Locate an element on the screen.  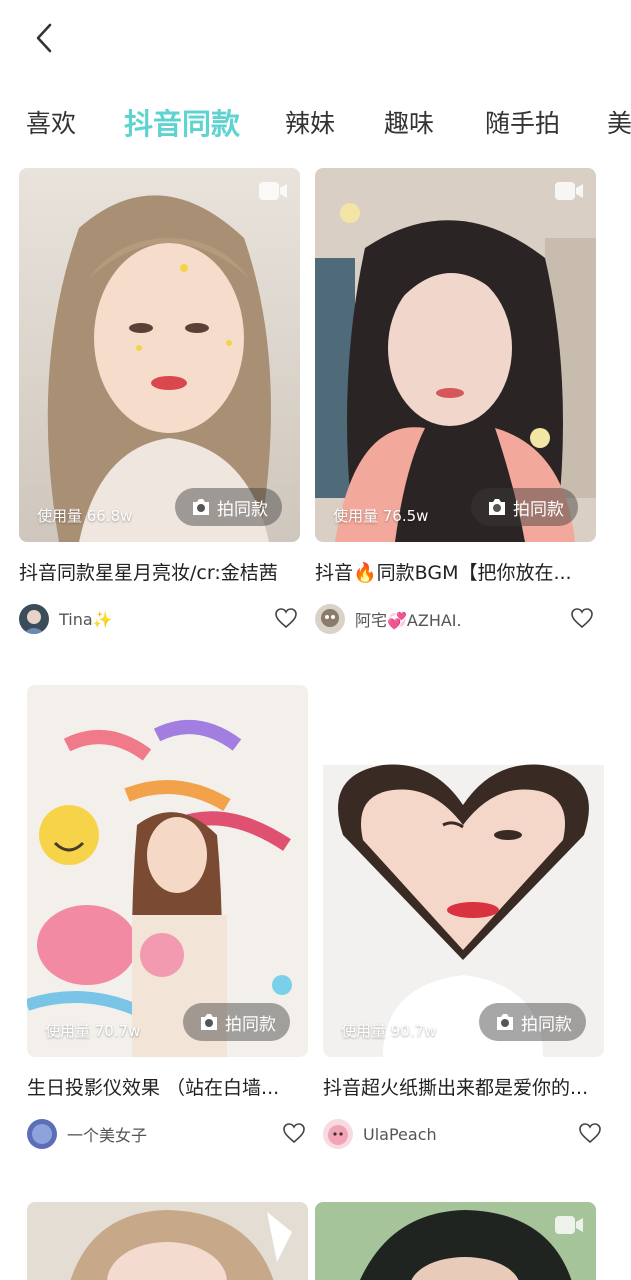
tab-hot-girl: 辣妹 is located at coordinates (310, 122).